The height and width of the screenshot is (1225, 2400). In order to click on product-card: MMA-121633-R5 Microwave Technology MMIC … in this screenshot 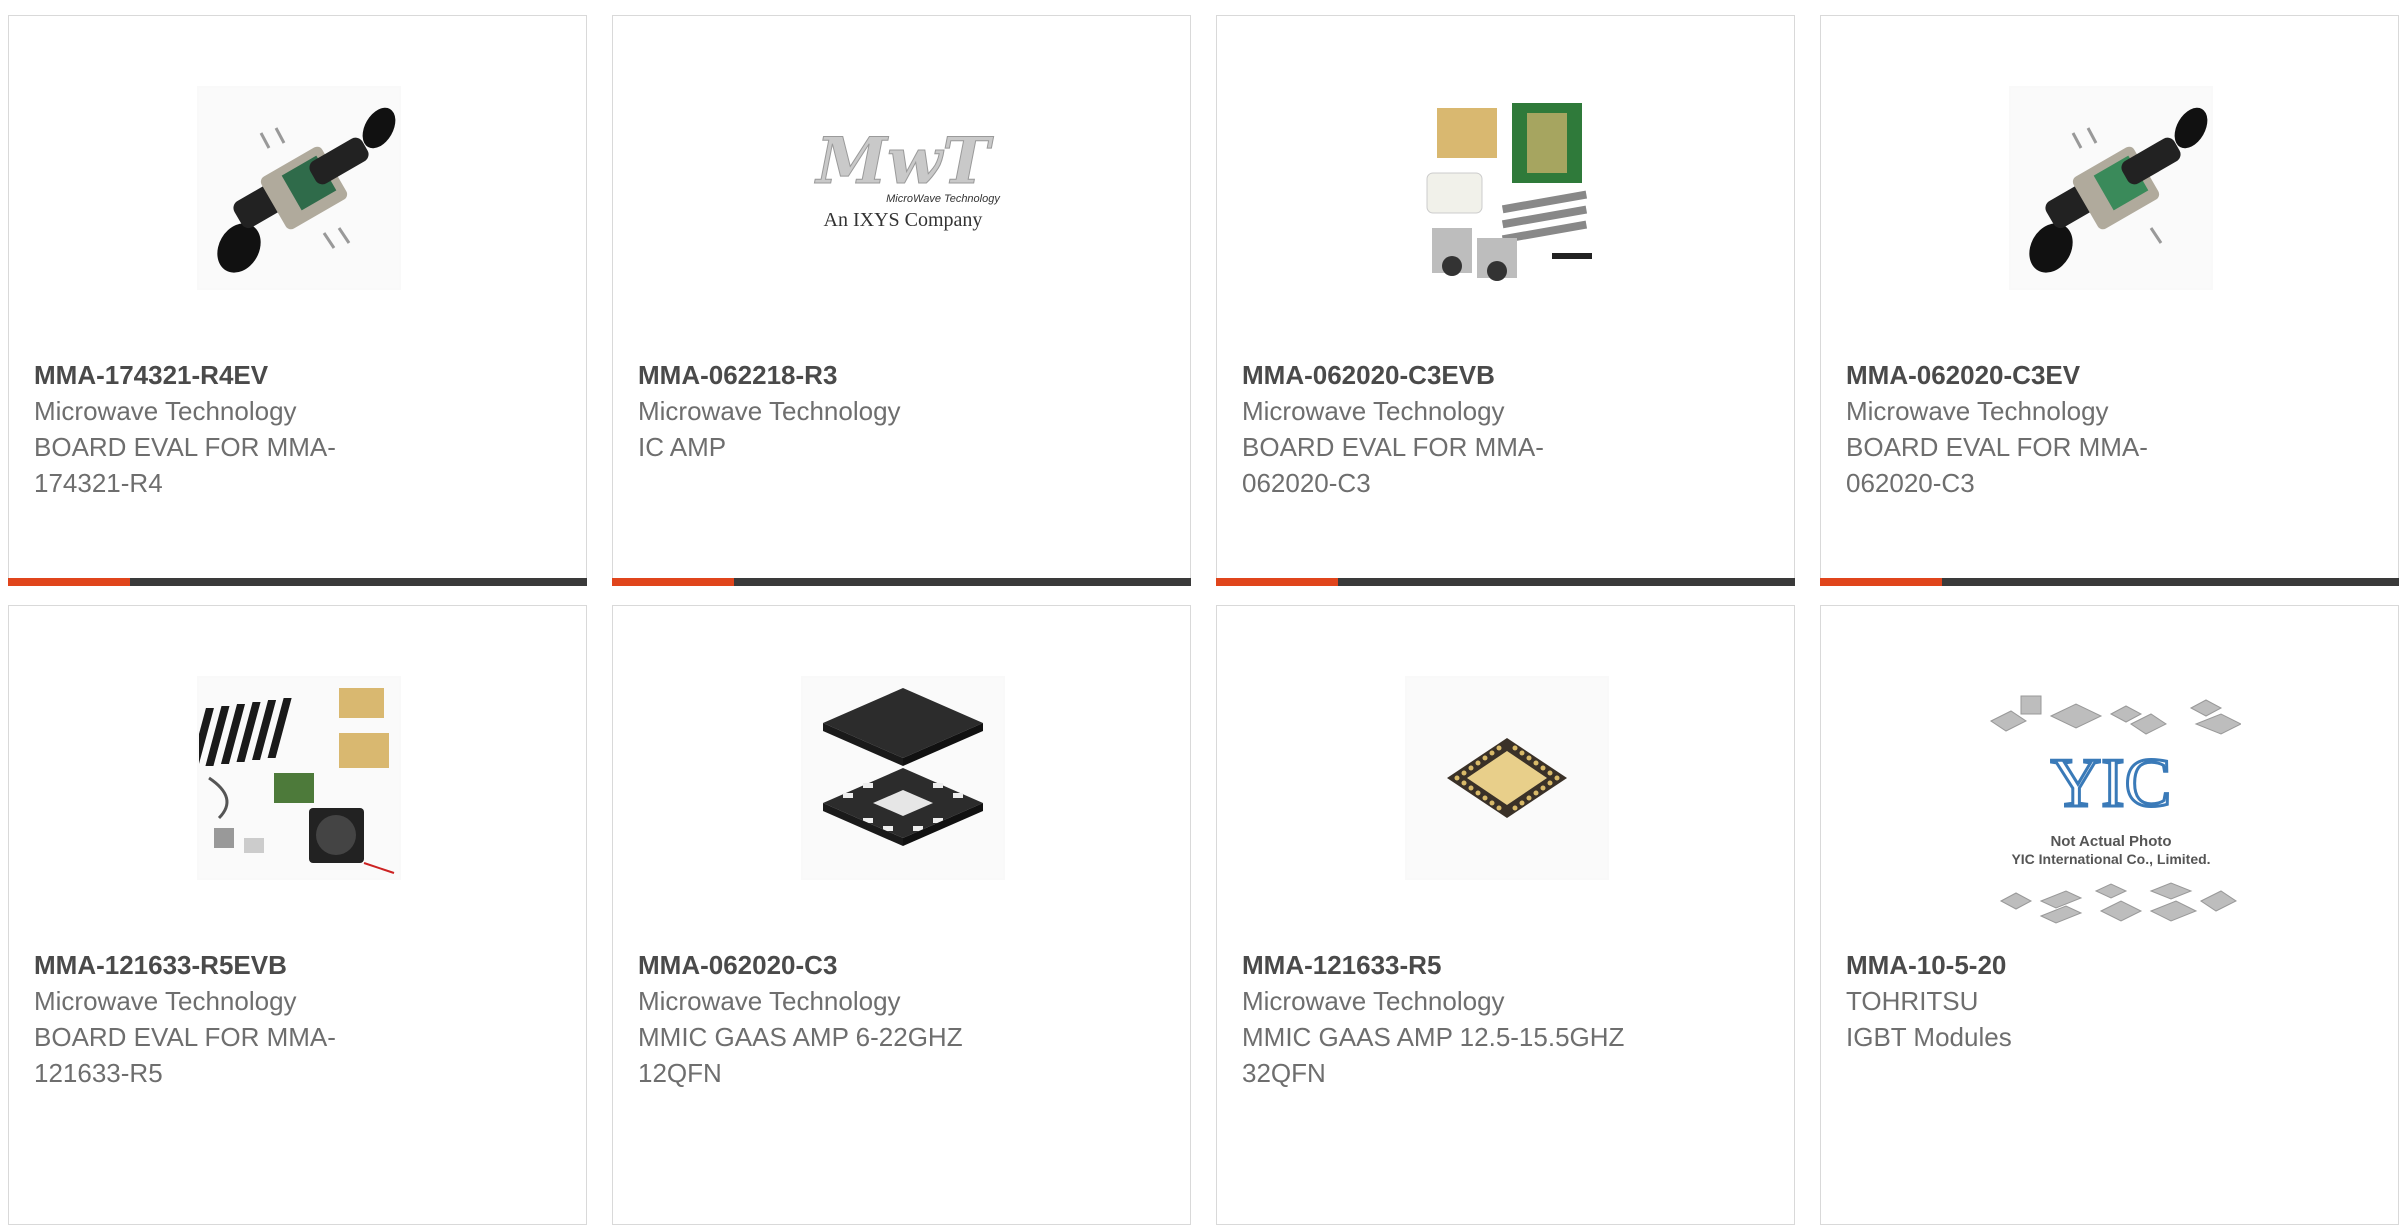, I will do `click(1505, 915)`.